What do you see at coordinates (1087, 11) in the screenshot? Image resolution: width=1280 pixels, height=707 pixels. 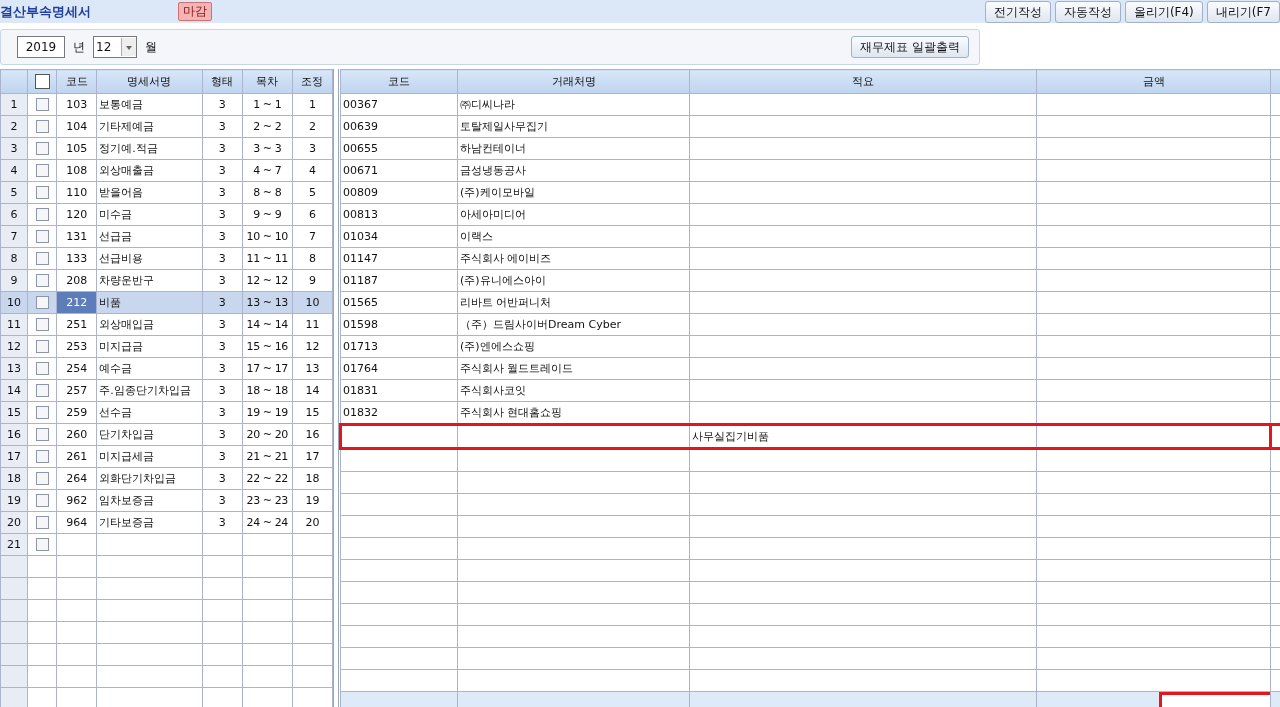 I see `toolbar-button: 자동작성` at bounding box center [1087, 11].